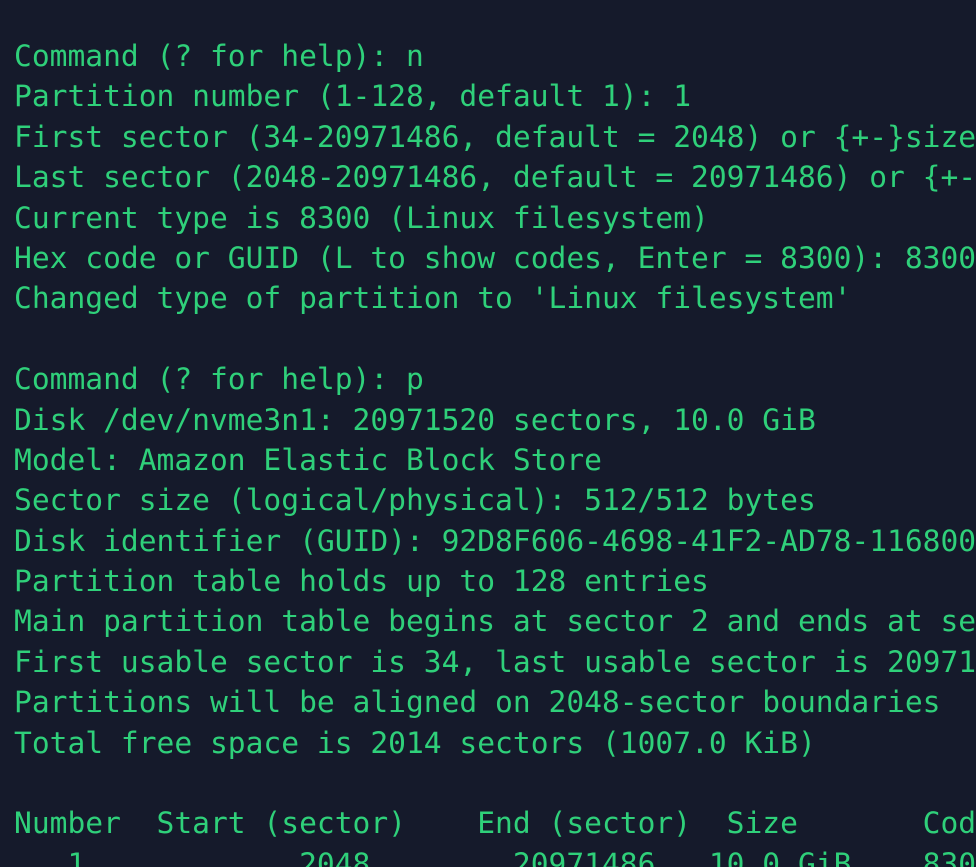 The width and height of the screenshot is (976, 867). I want to click on terminal-line: Command (? for help): n, so click(219, 56).